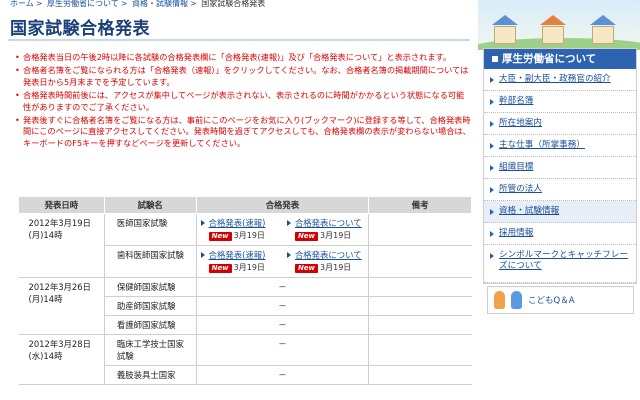 This screenshot has width=640, height=400. I want to click on announcement-date: 2012年3月26日(月)14時, so click(61, 306).